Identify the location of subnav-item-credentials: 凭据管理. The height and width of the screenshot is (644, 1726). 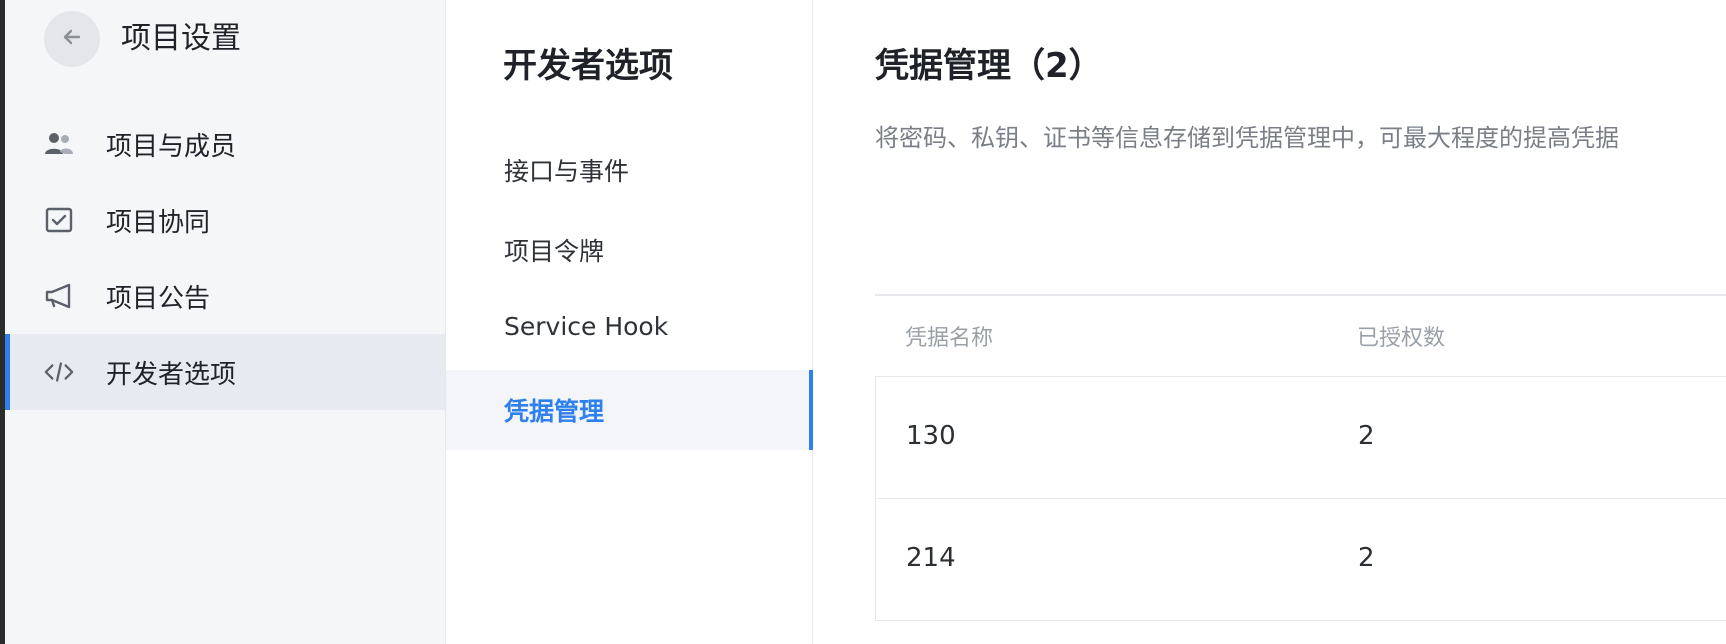
(629, 410).